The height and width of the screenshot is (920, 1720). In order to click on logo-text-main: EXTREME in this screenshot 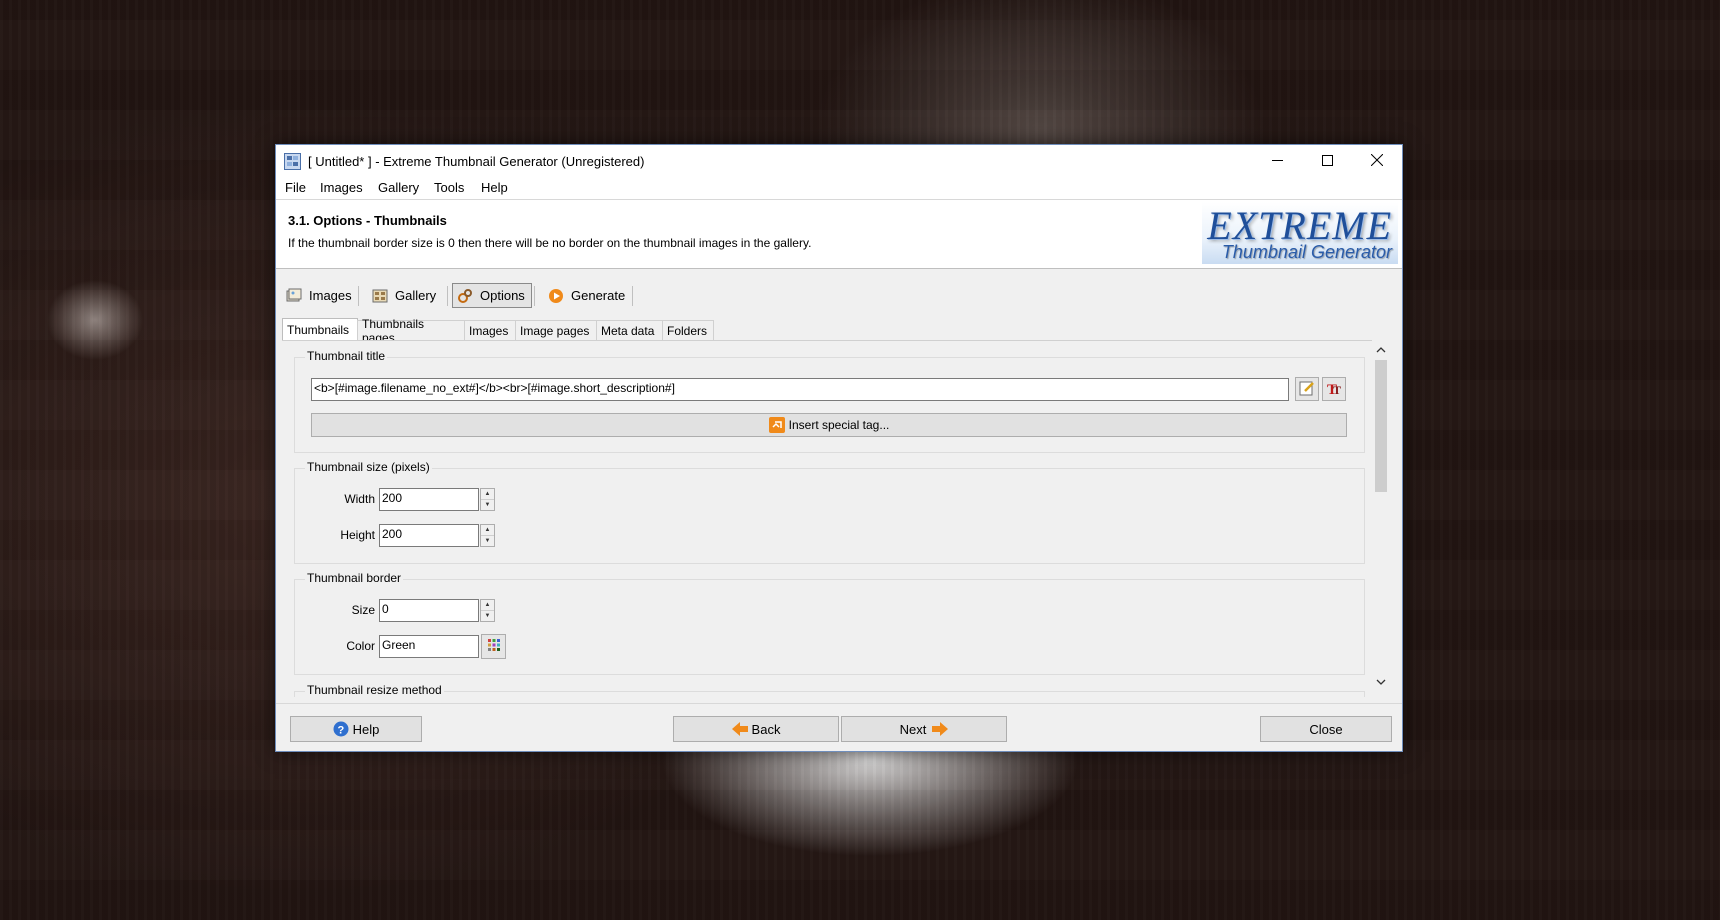, I will do `click(1299, 225)`.